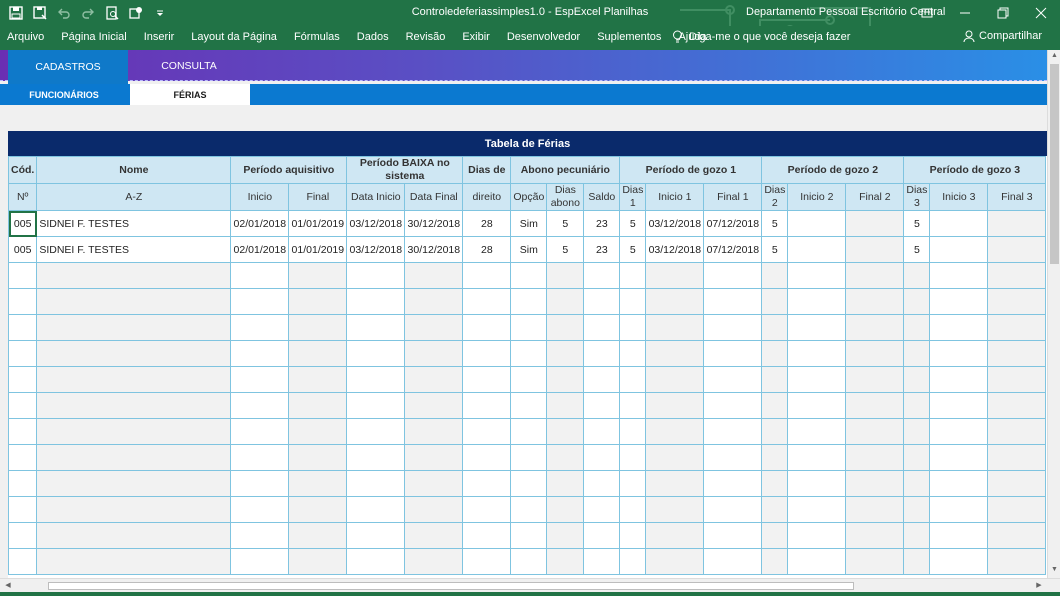  Describe the element at coordinates (374, 37) in the screenshot. I see `menu-tab: Dados` at that location.